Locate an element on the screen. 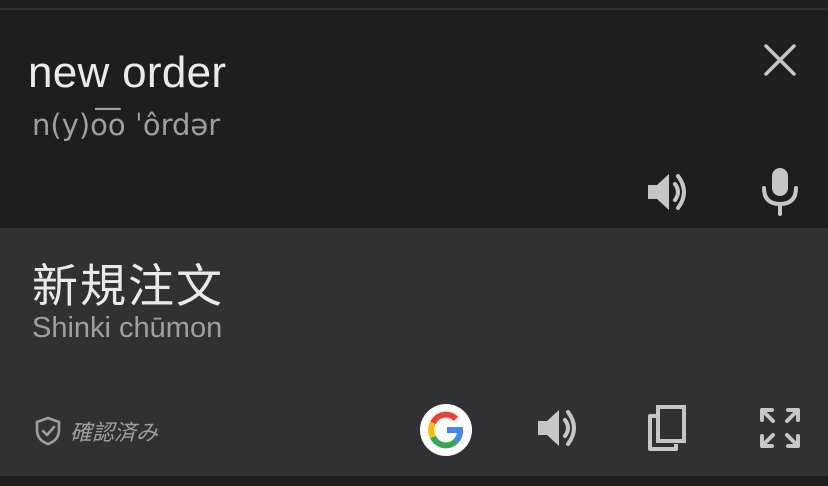  translation-speaker-button is located at coordinates (558, 428).